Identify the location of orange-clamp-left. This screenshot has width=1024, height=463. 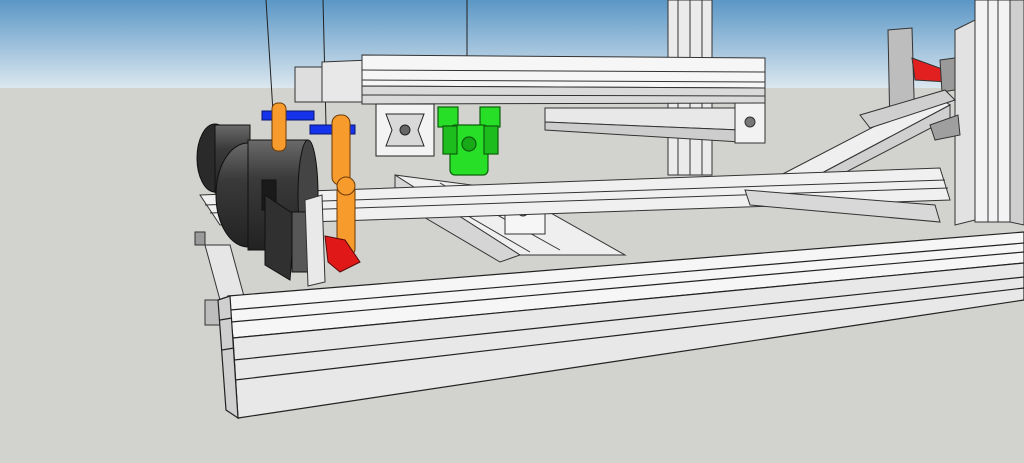
(279, 127).